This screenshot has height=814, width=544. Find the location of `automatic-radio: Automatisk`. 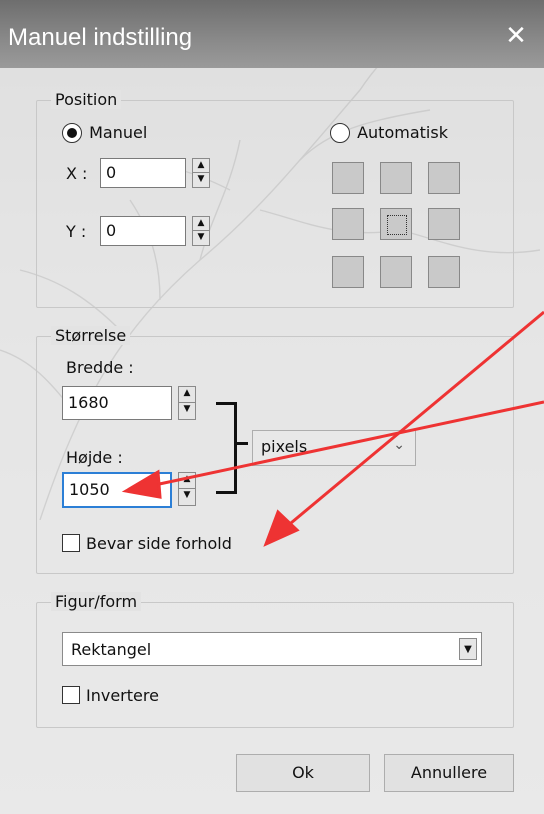

automatic-radio: Automatisk is located at coordinates (389, 132).